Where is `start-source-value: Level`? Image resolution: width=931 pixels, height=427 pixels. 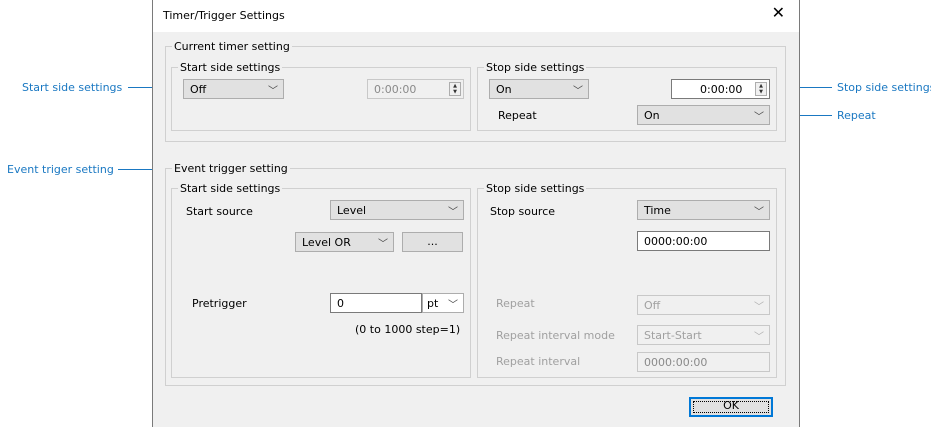 start-source-value: Level is located at coordinates (352, 210).